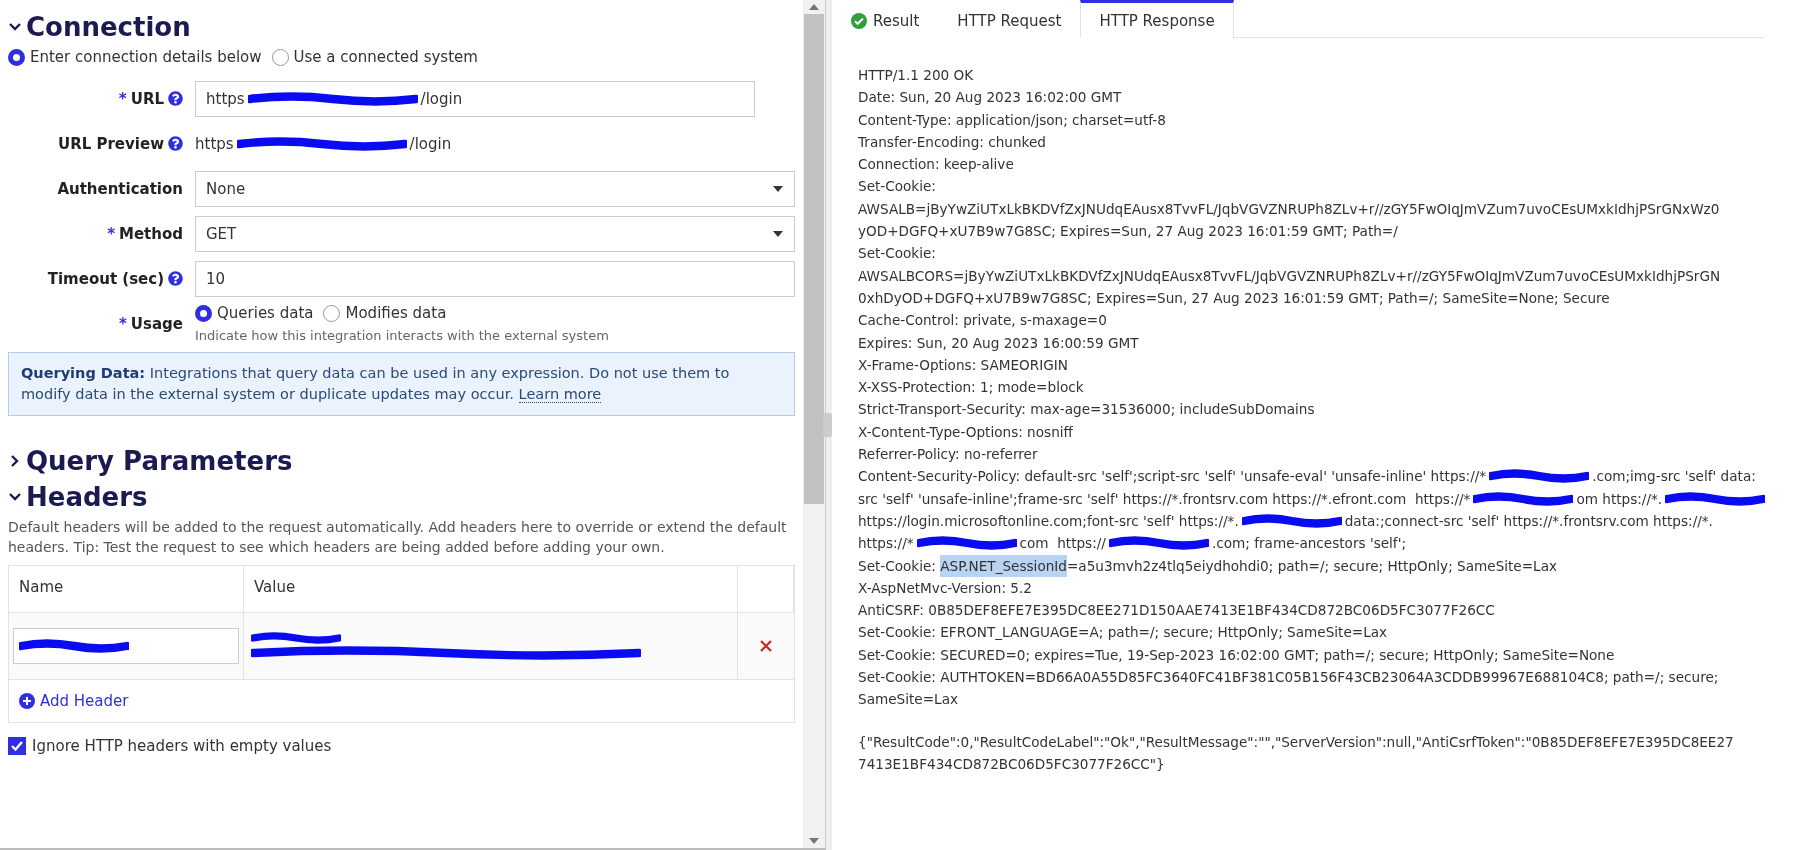 This screenshot has width=1794, height=850. Describe the element at coordinates (560, 394) in the screenshot. I see `learn-more-link: Learn more` at that location.